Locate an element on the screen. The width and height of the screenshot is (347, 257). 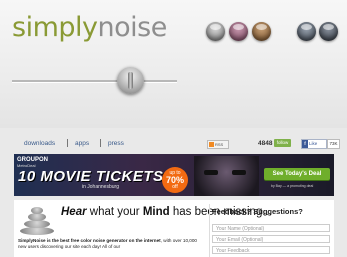
nav-press-link: press is located at coordinates (116, 143).